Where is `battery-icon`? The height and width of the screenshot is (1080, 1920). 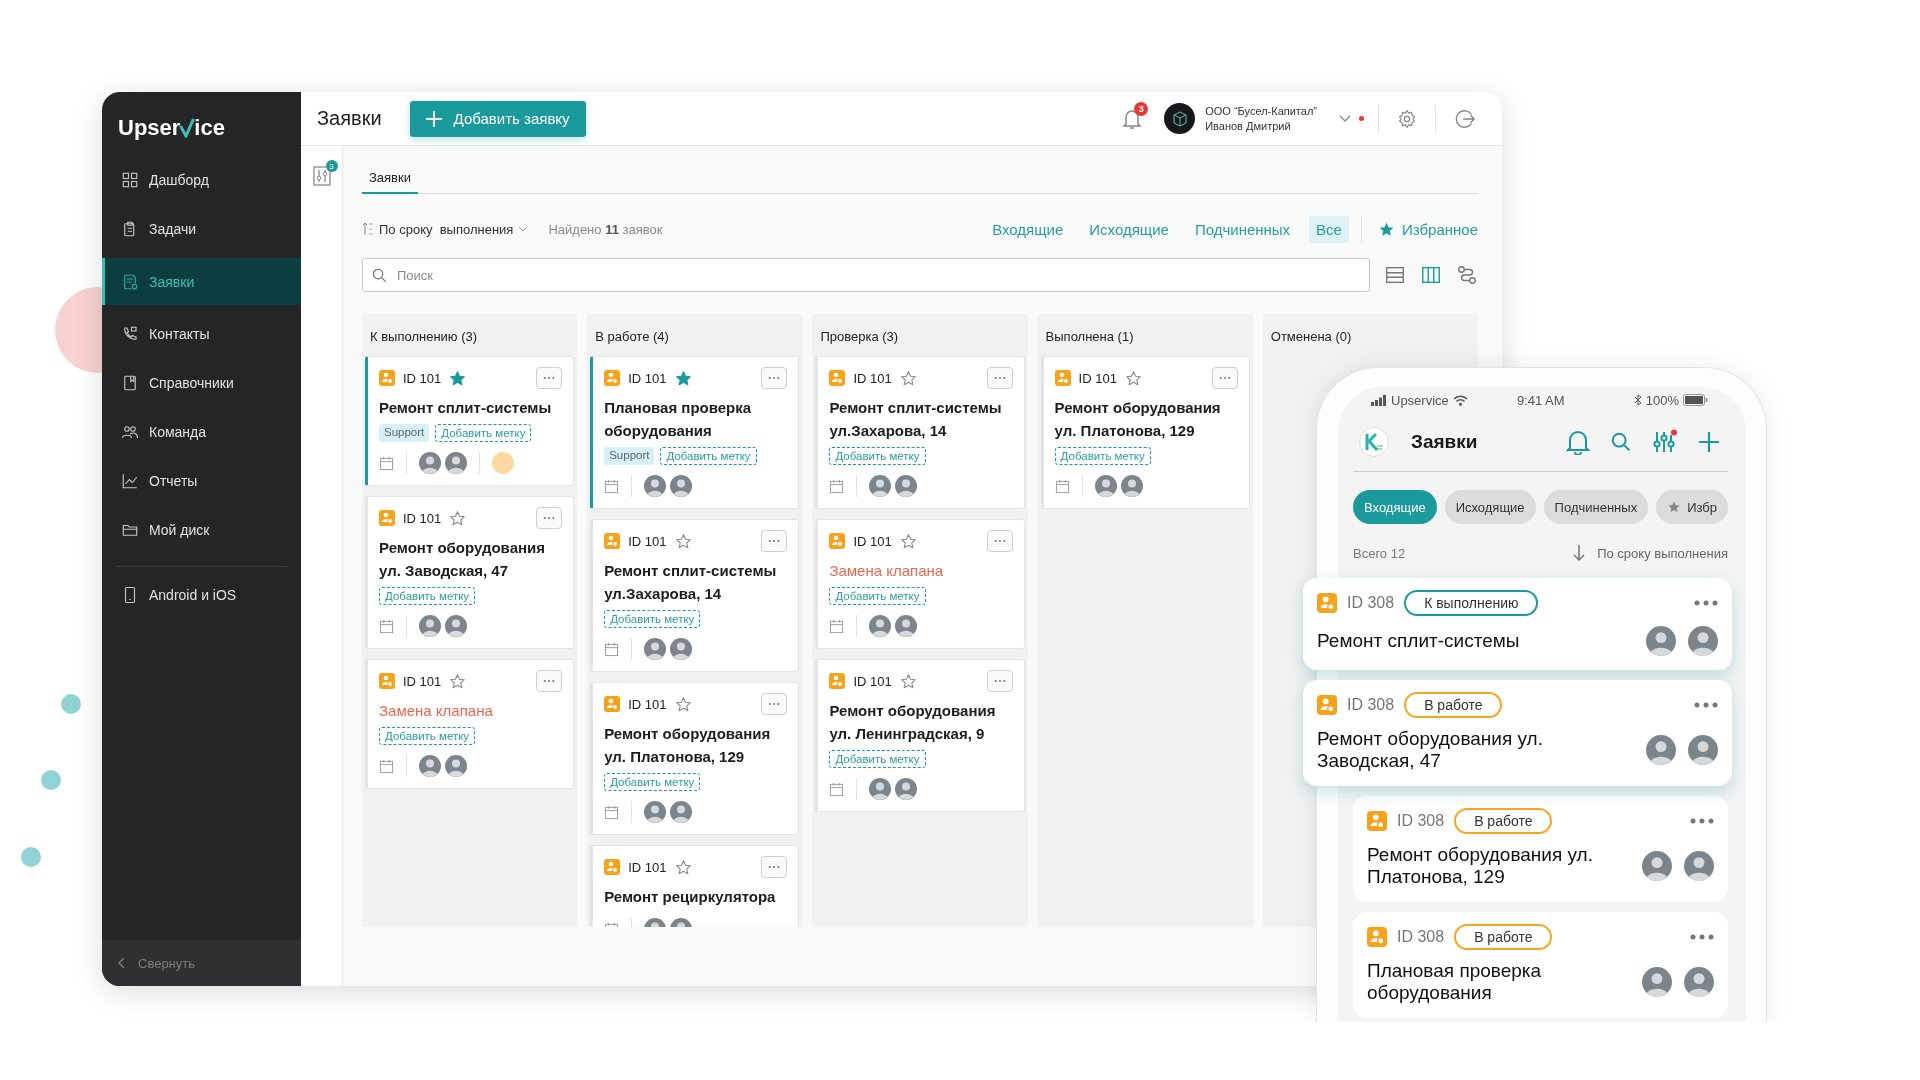
battery-icon is located at coordinates (1695, 400).